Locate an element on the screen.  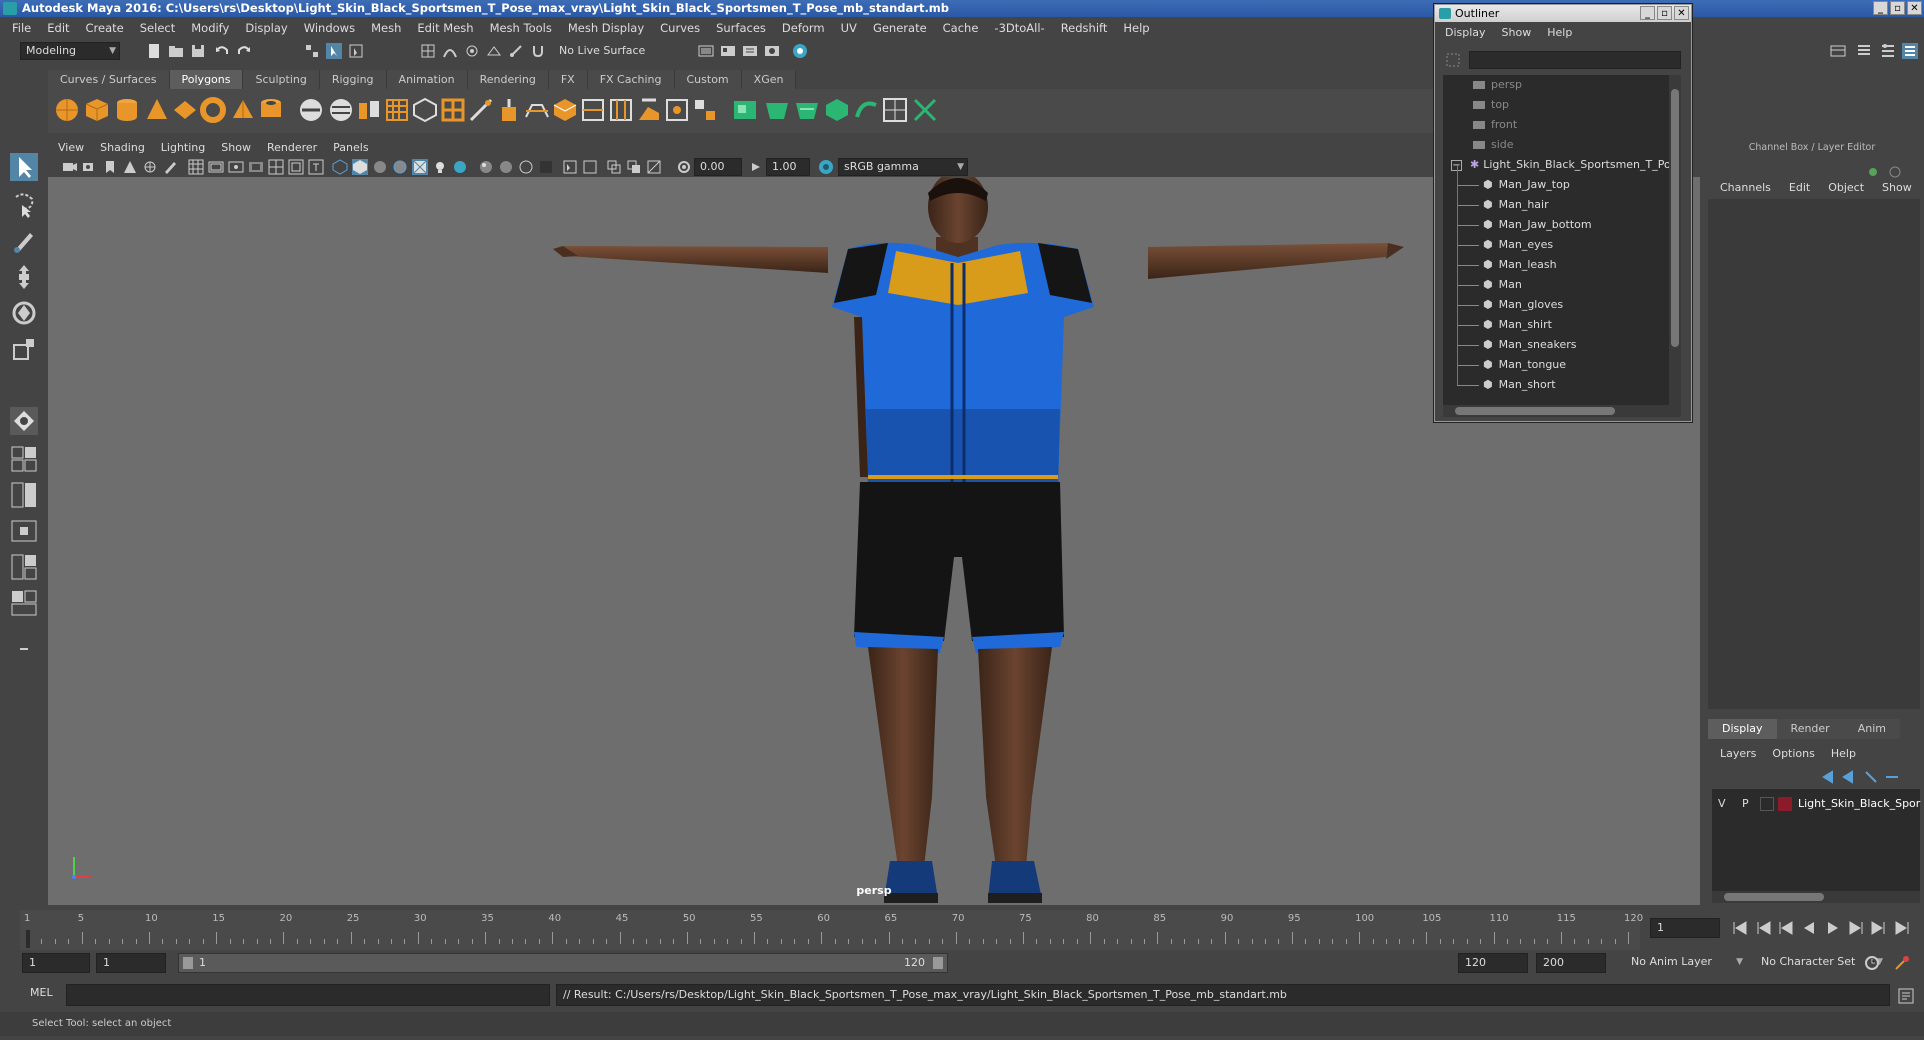
layout-single-view-icon is located at coordinates (24, 531).